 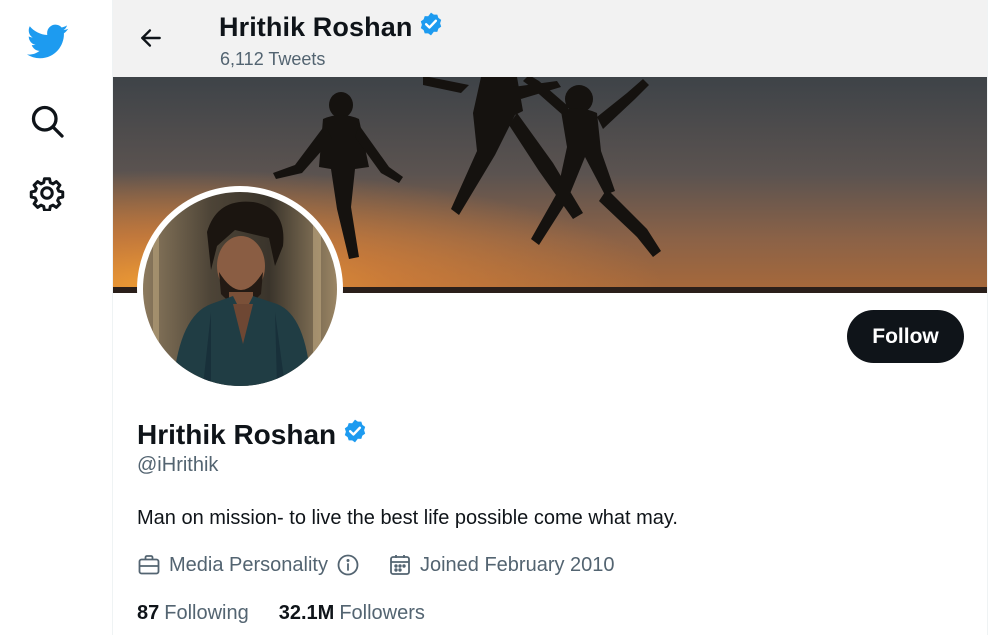 I want to click on left-navigation, so click(x=50, y=317).